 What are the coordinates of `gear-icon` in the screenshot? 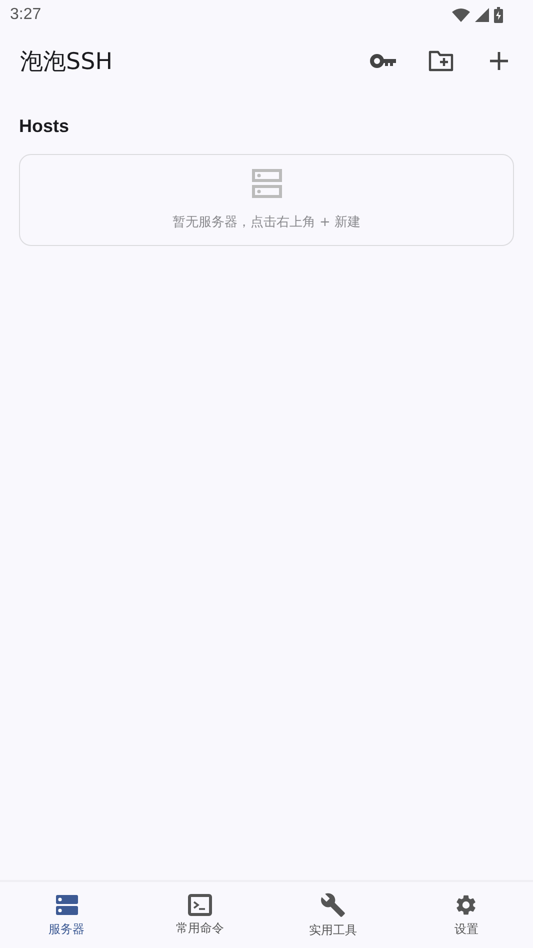 It's located at (466, 904).